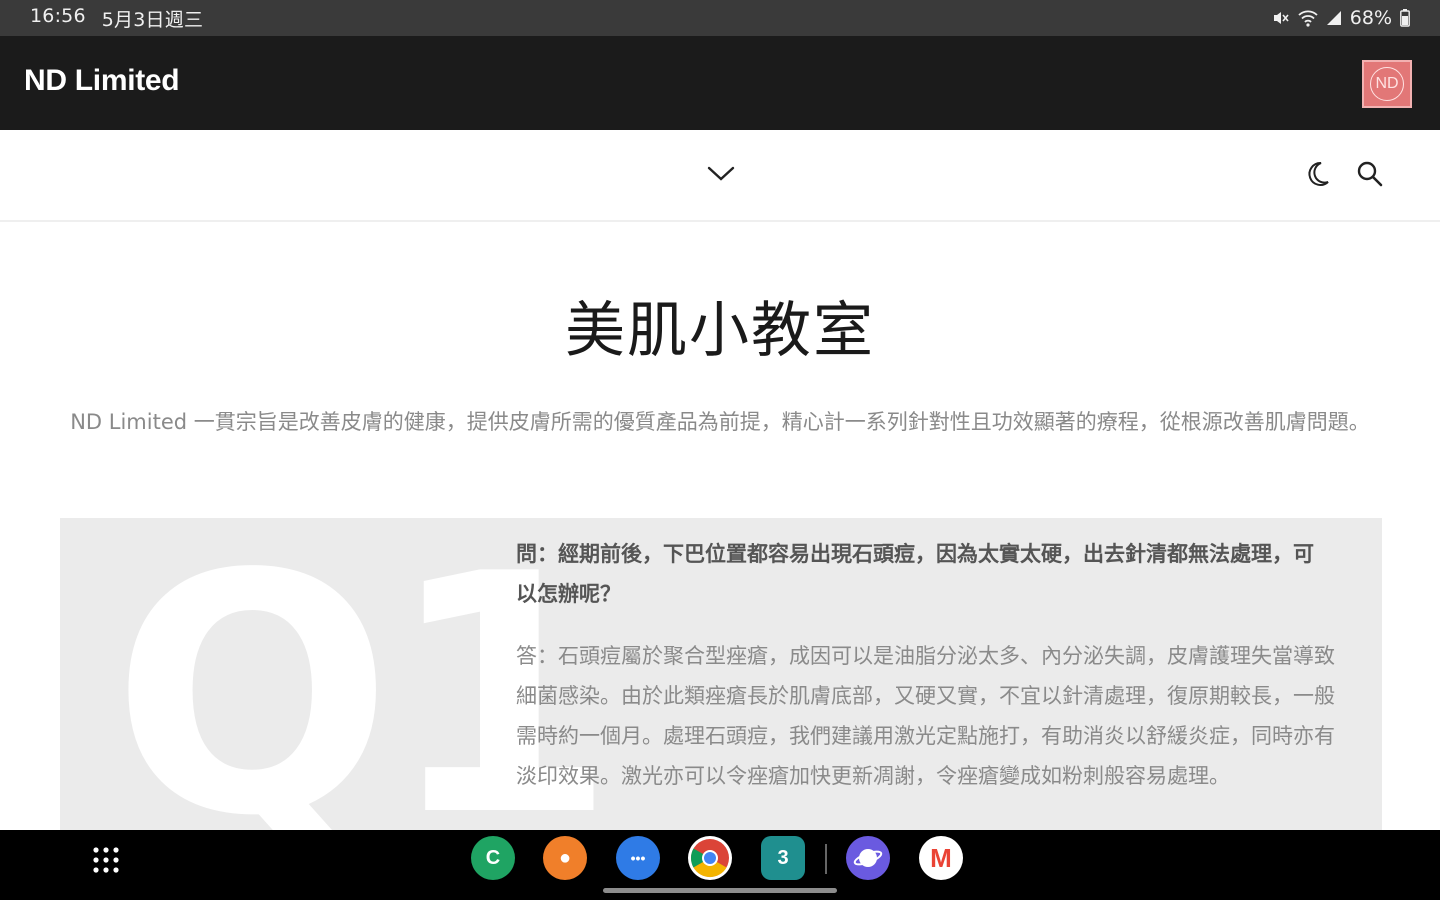  What do you see at coordinates (58, 15) in the screenshot?
I see `status-time: 16:56` at bounding box center [58, 15].